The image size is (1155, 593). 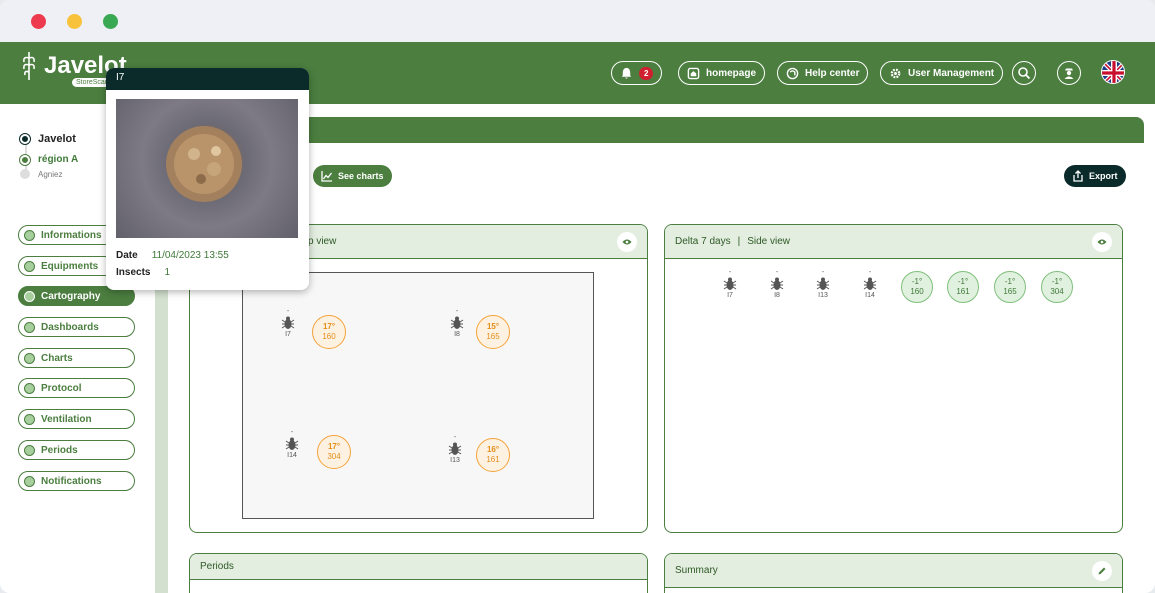 What do you see at coordinates (74, 21) in the screenshot?
I see `minimize-window-button` at bounding box center [74, 21].